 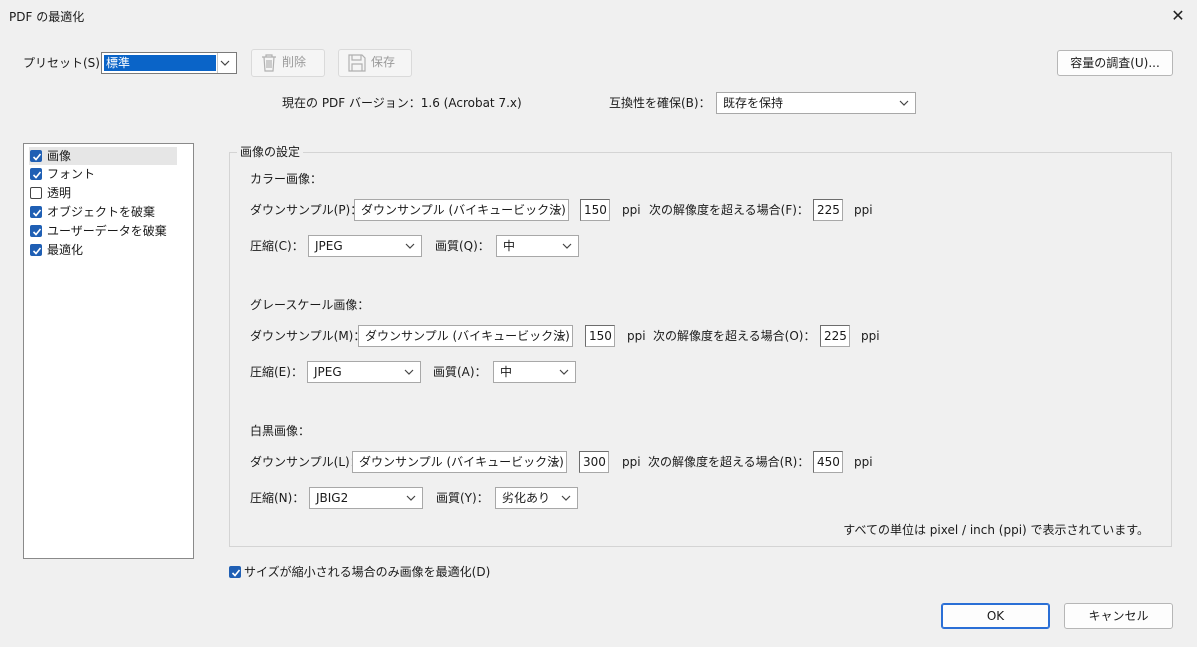 I want to click on preset-label: プリセット(S)：, so click(x=67, y=63).